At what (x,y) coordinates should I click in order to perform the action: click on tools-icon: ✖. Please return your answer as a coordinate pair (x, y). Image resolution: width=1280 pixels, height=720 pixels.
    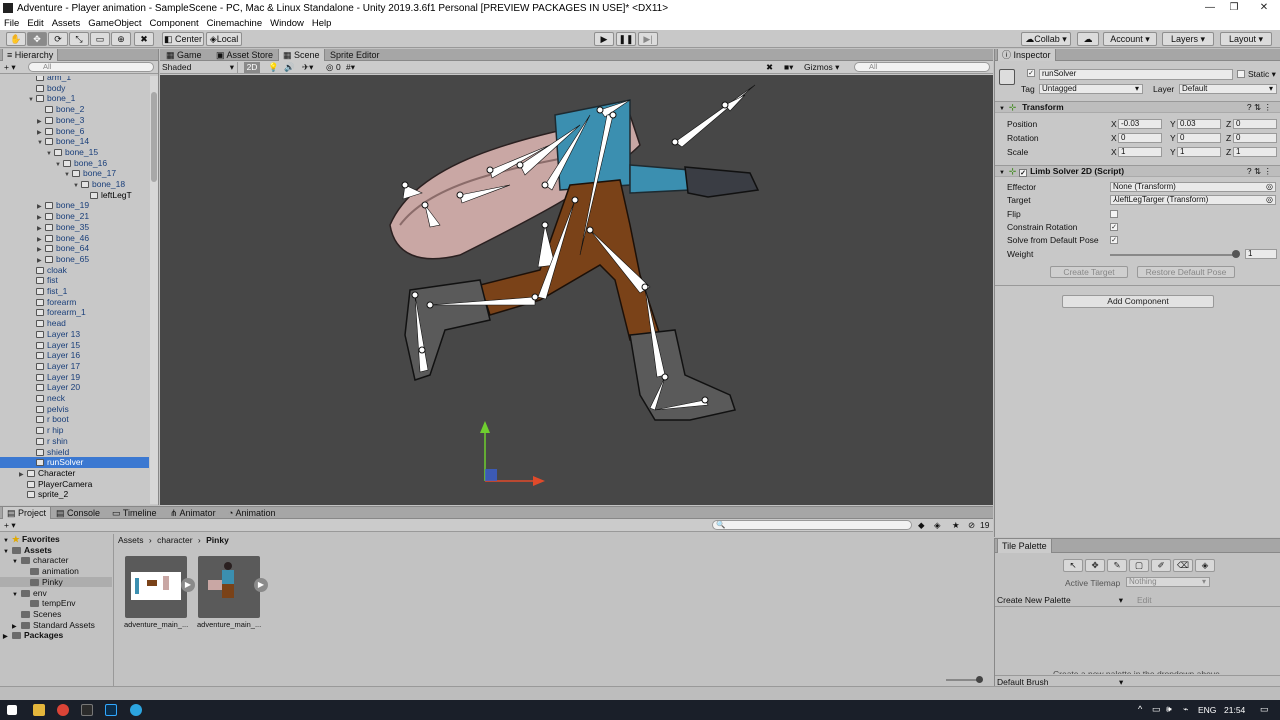
    Looking at the image, I should click on (769, 67).